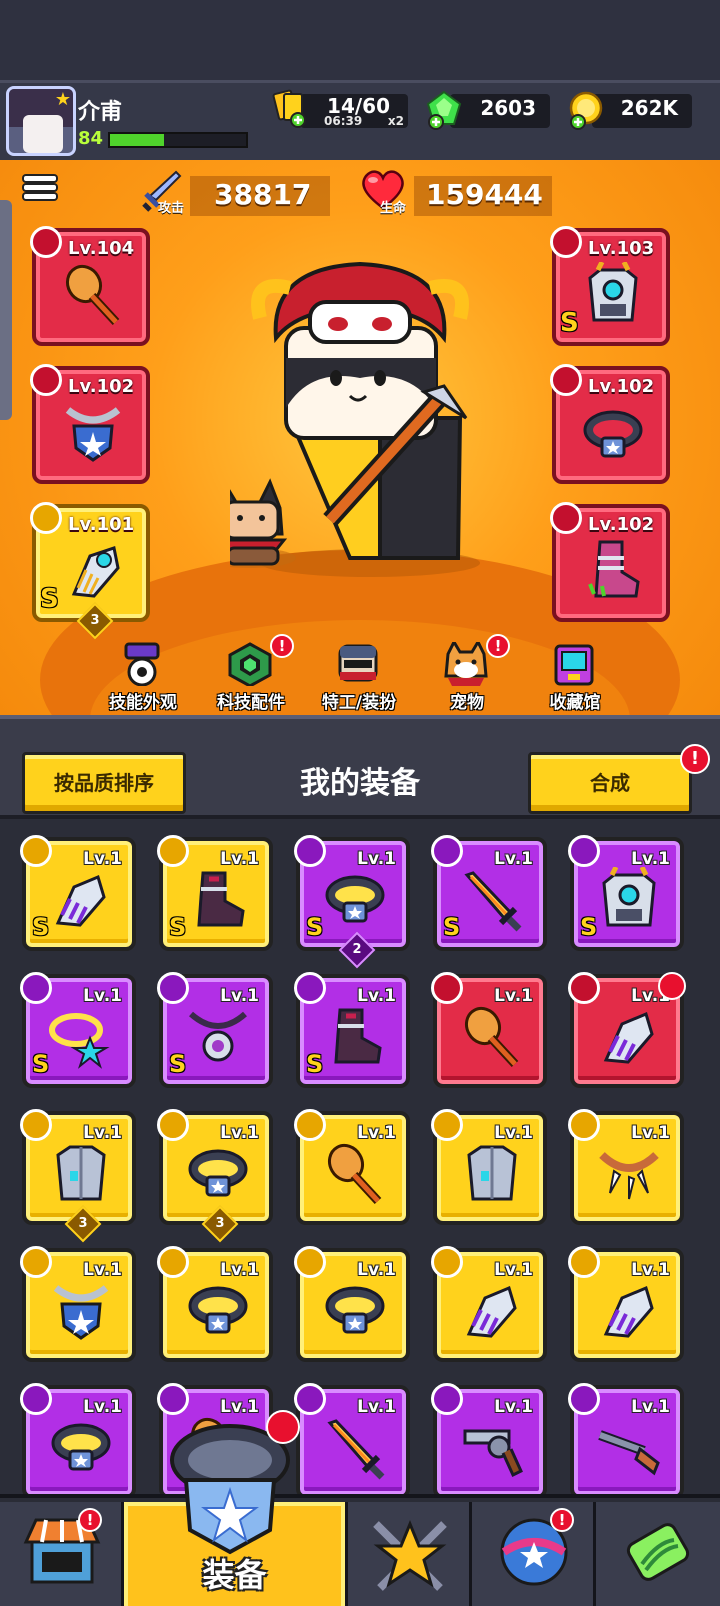 The image size is (720, 1606). Describe the element at coordinates (80, 900) in the screenshot. I see `gauntlet-icon` at that location.